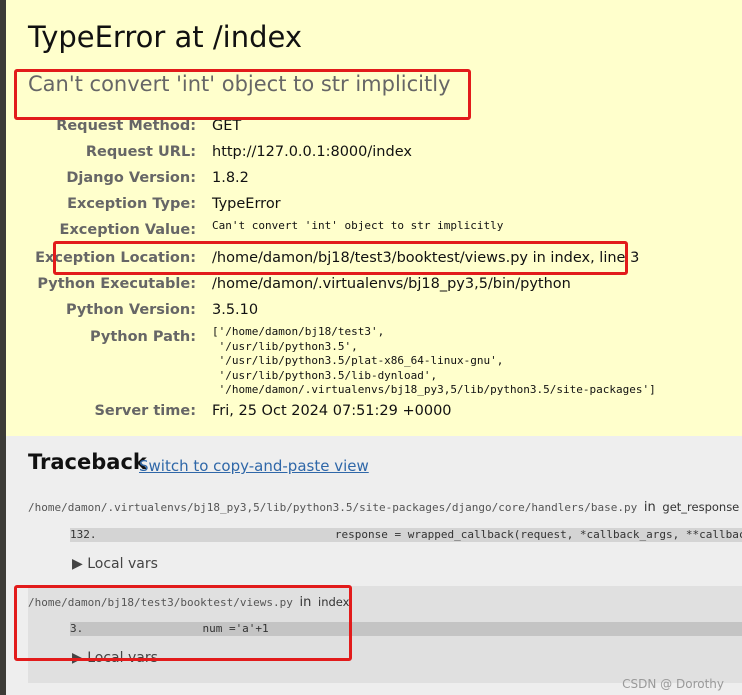 This screenshot has height=695, width=742. Describe the element at coordinates (246, 204) in the screenshot. I see `exception-type-value: TypeError` at that location.